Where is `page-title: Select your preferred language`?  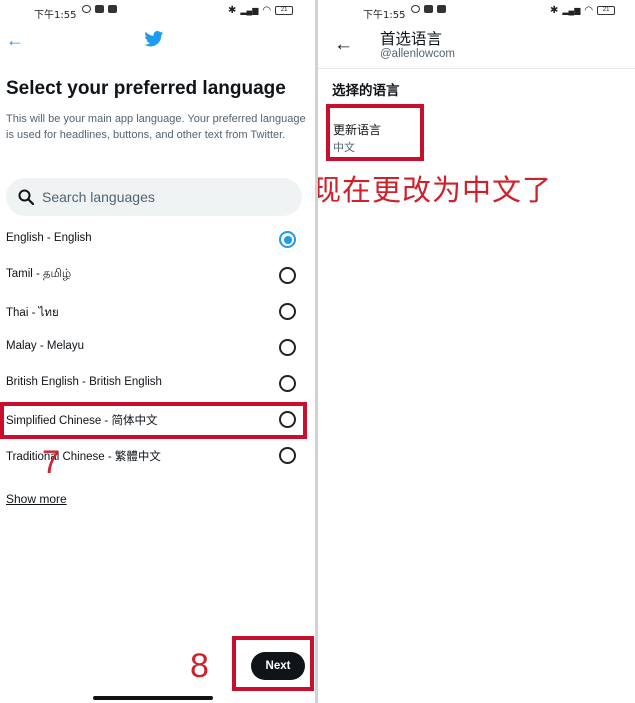 page-title: Select your preferred language is located at coordinates (146, 88).